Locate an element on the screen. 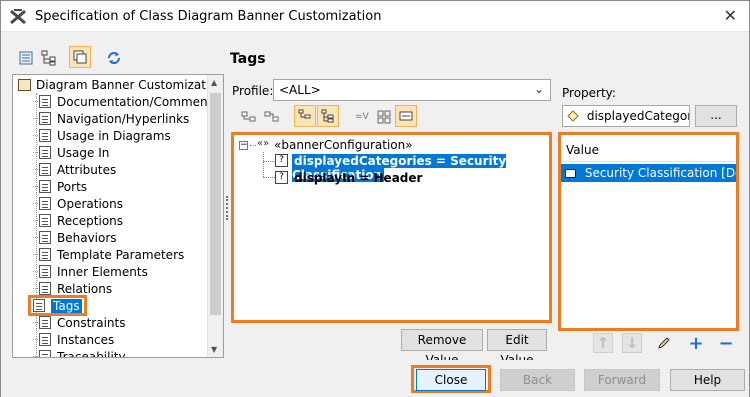 This screenshot has height=397, width=750. tree-item: Behaviors is located at coordinates (75, 237).